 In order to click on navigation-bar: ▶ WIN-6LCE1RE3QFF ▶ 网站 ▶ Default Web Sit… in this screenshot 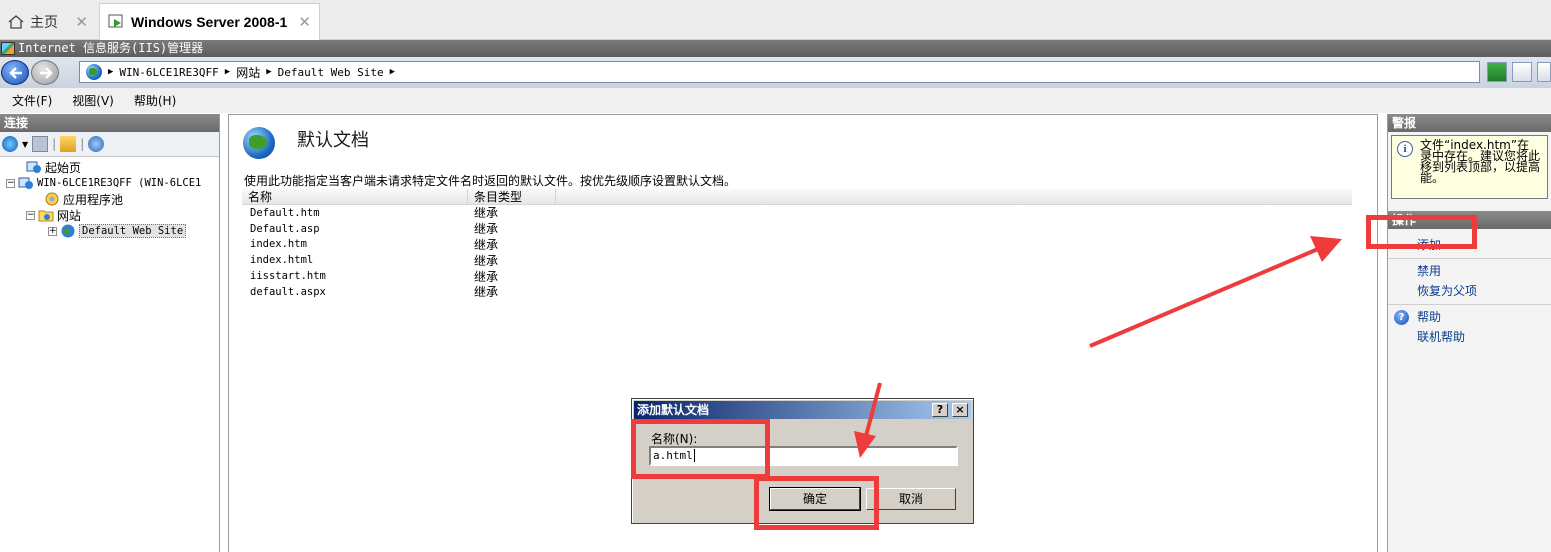, I will do `click(775, 72)`.